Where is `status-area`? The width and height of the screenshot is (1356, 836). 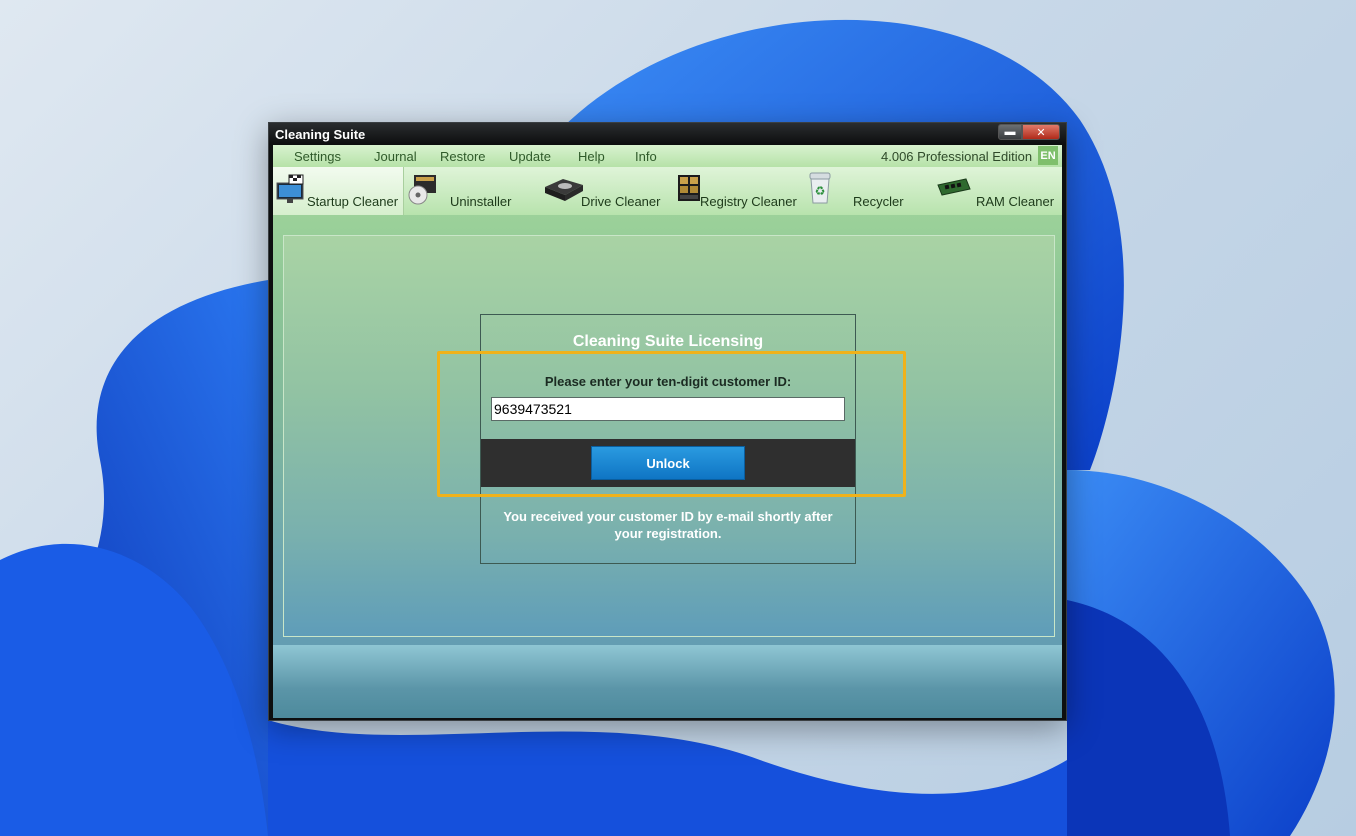
status-area is located at coordinates (667, 681).